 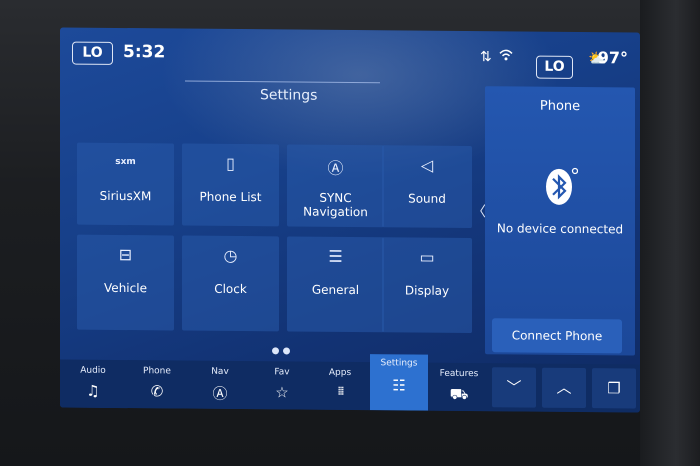 What do you see at coordinates (506, 56) in the screenshot?
I see `wifi-icon` at bounding box center [506, 56].